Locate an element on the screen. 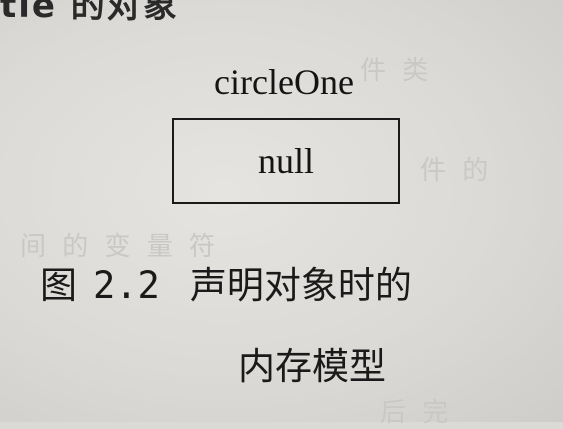 The height and width of the screenshot is (429, 563). reference-box: null is located at coordinates (286, 161).